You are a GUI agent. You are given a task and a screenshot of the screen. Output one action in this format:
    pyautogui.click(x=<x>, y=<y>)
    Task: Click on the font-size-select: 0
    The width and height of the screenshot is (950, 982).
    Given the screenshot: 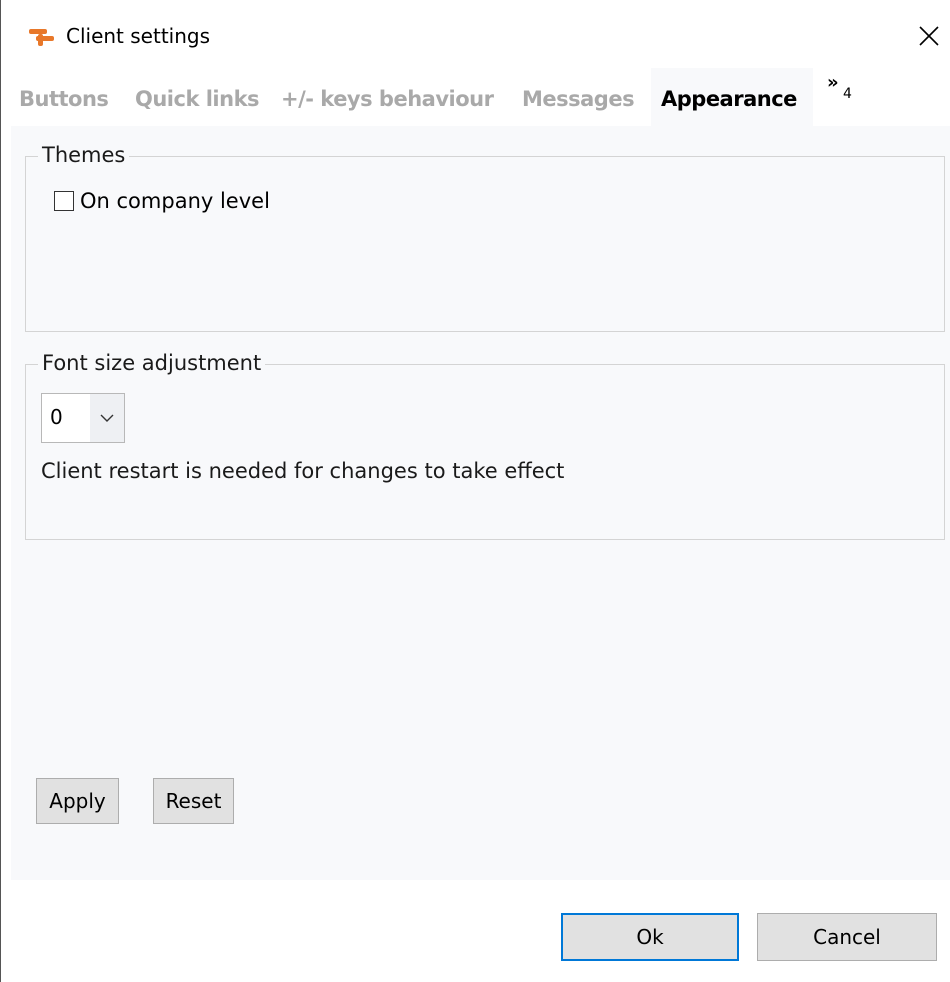 What is the action you would take?
    pyautogui.click(x=83, y=418)
    